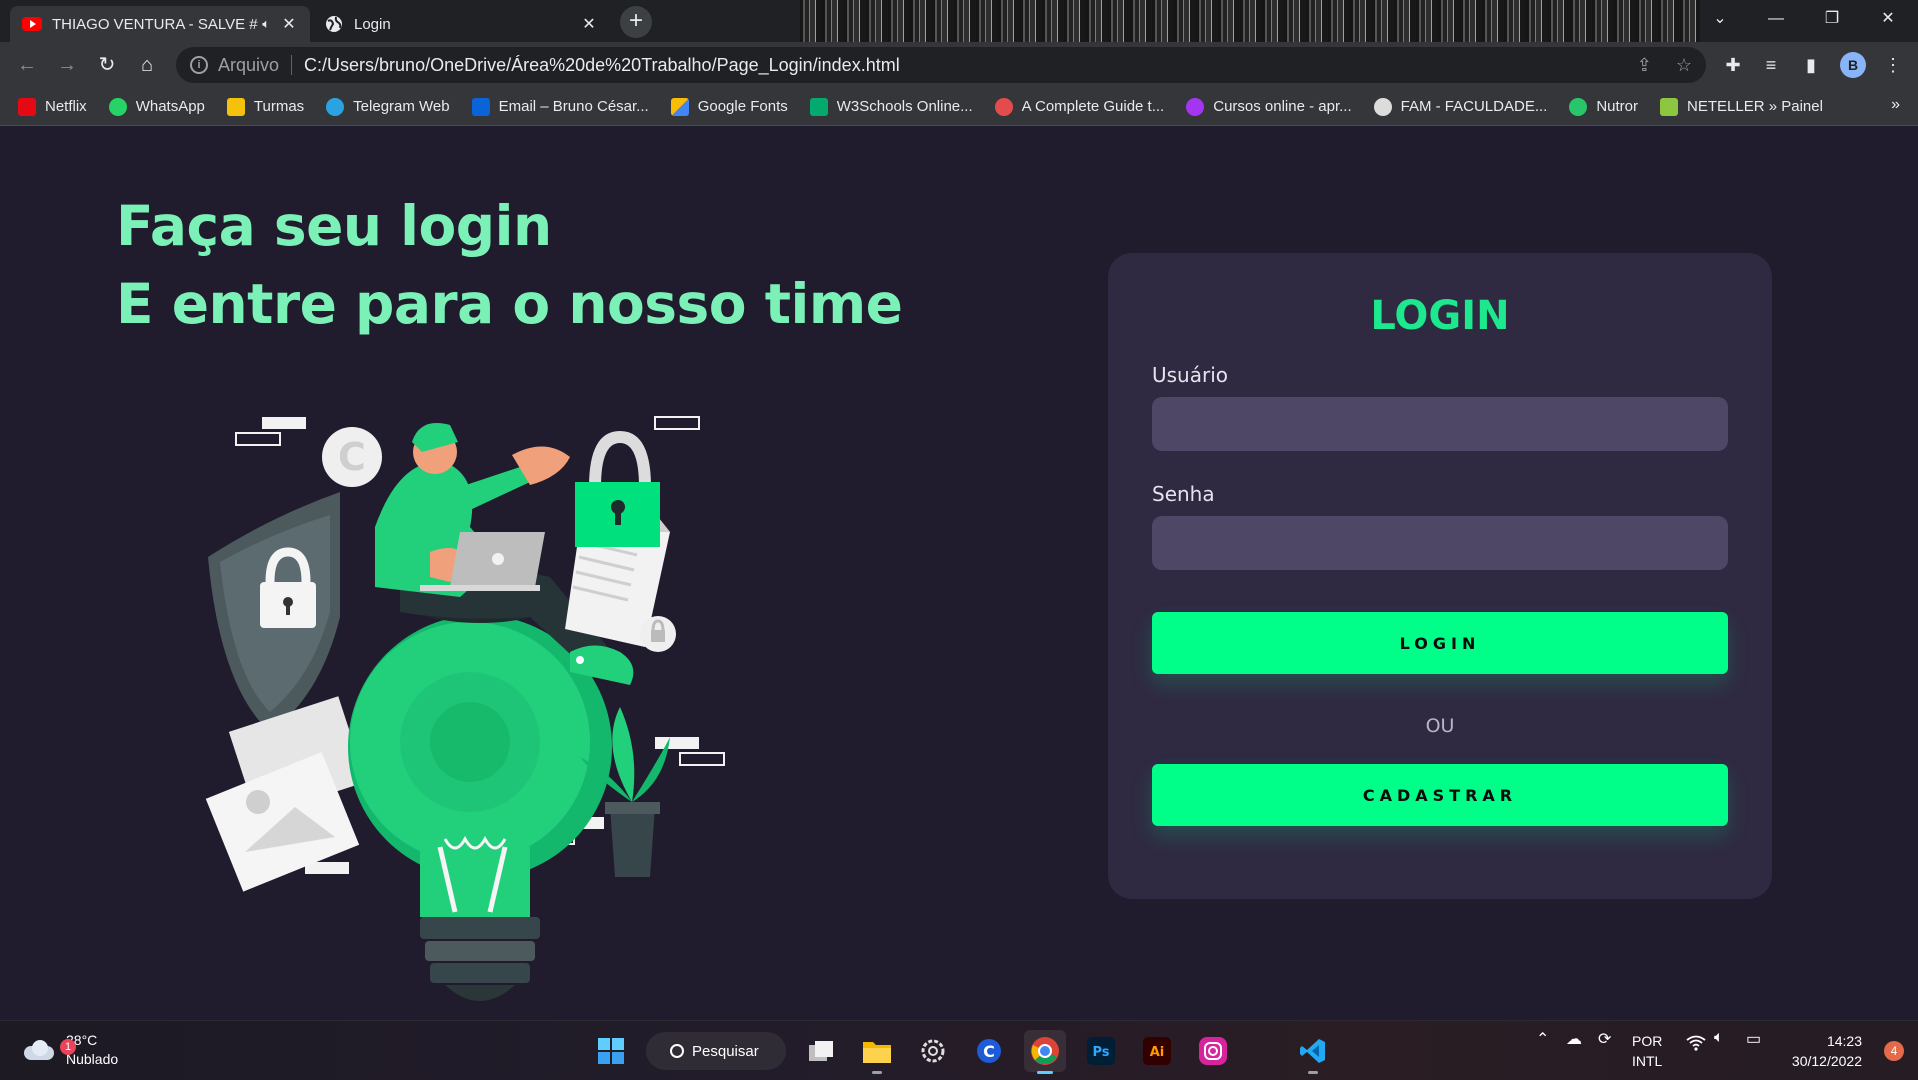  What do you see at coordinates (1811, 65) in the screenshot?
I see `side-panel-icon: ▮` at bounding box center [1811, 65].